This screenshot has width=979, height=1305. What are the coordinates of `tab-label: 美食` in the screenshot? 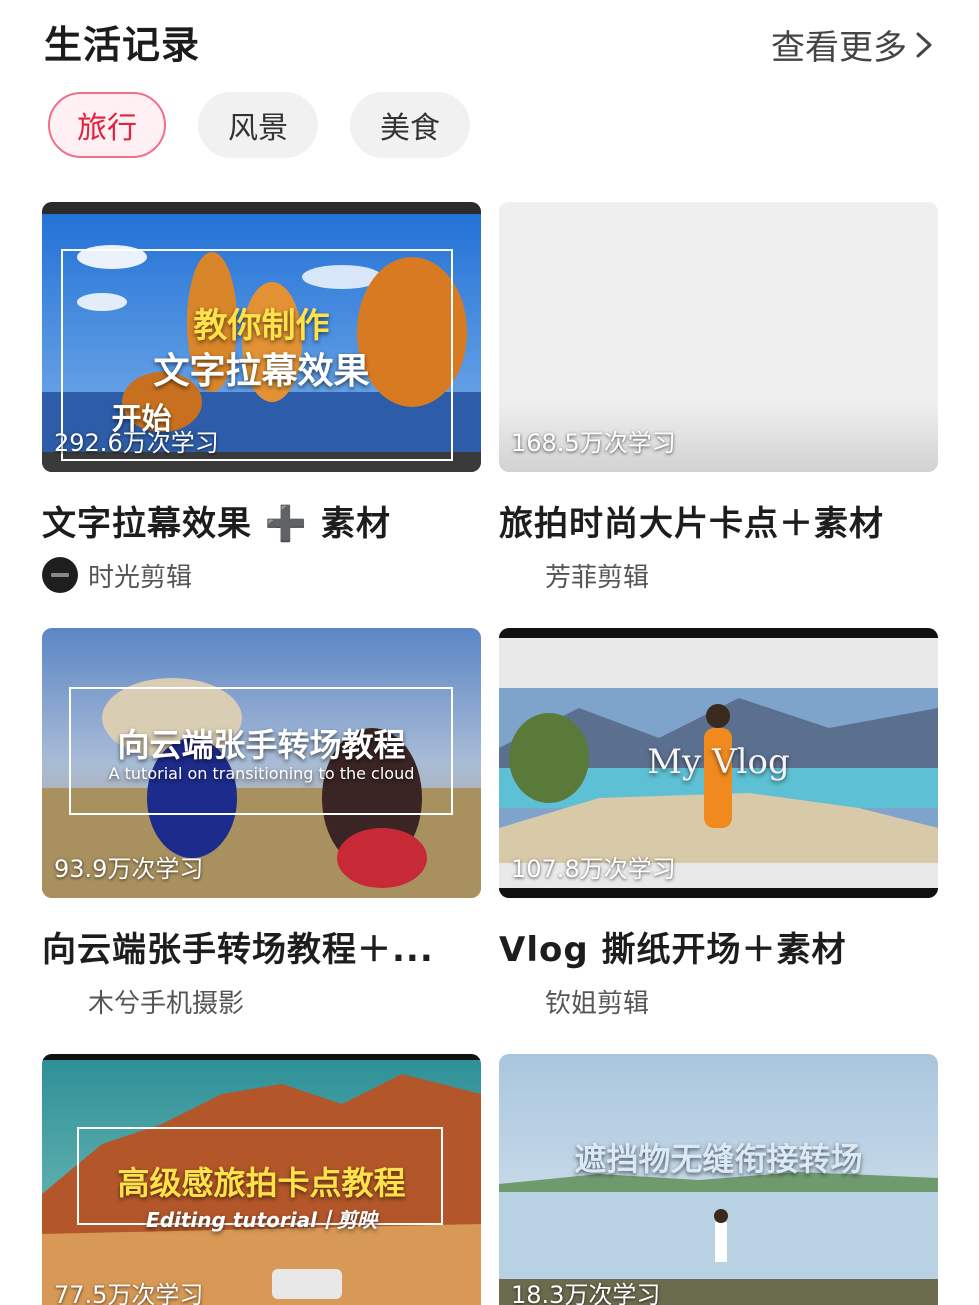 It's located at (410, 128).